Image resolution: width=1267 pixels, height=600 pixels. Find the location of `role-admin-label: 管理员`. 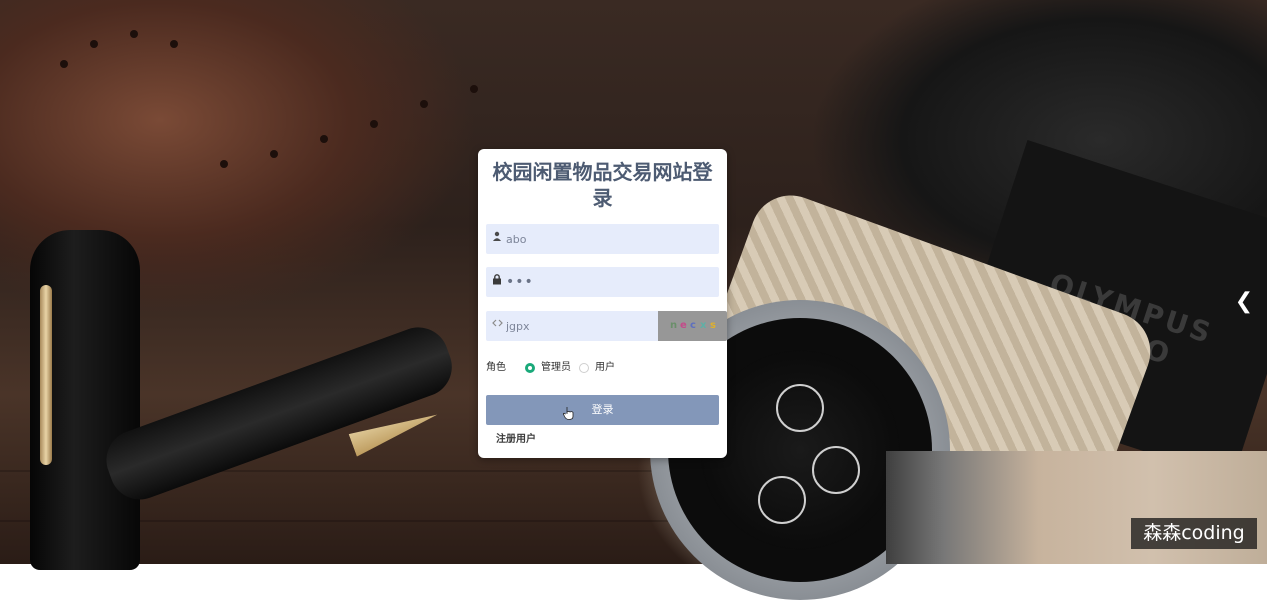

role-admin-label: 管理员 is located at coordinates (556, 368).